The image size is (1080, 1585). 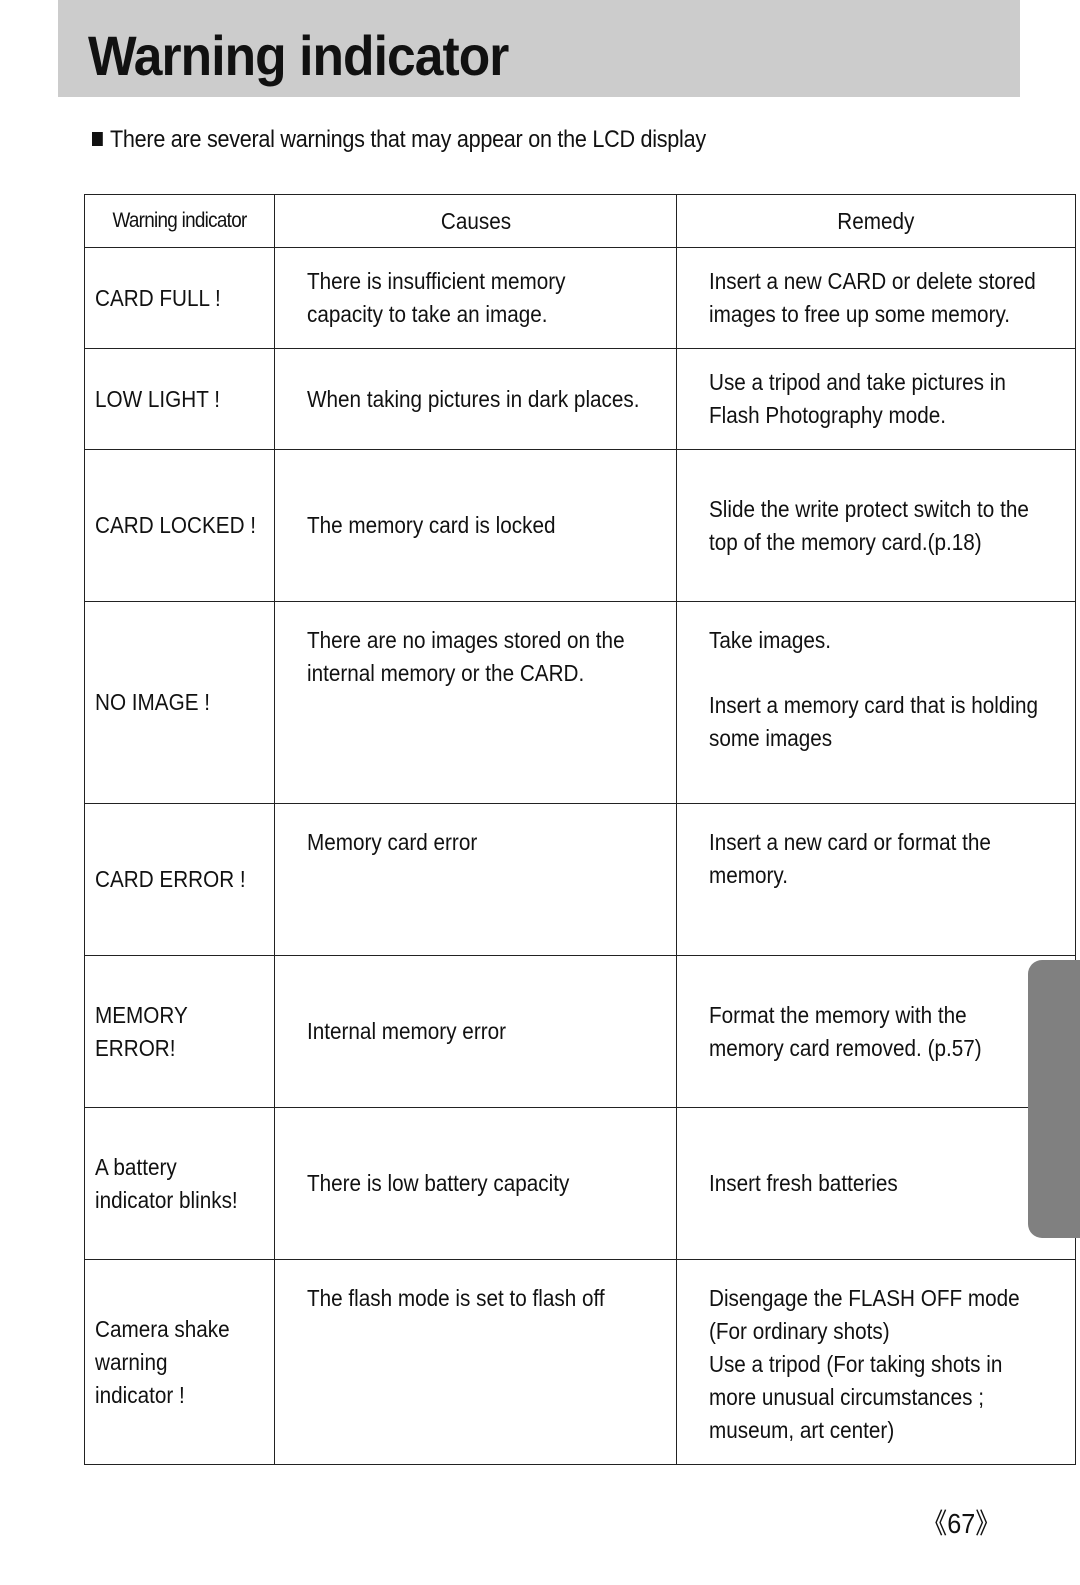 What do you see at coordinates (166, 1199) in the screenshot?
I see `indicator-line: indicator blinks!` at bounding box center [166, 1199].